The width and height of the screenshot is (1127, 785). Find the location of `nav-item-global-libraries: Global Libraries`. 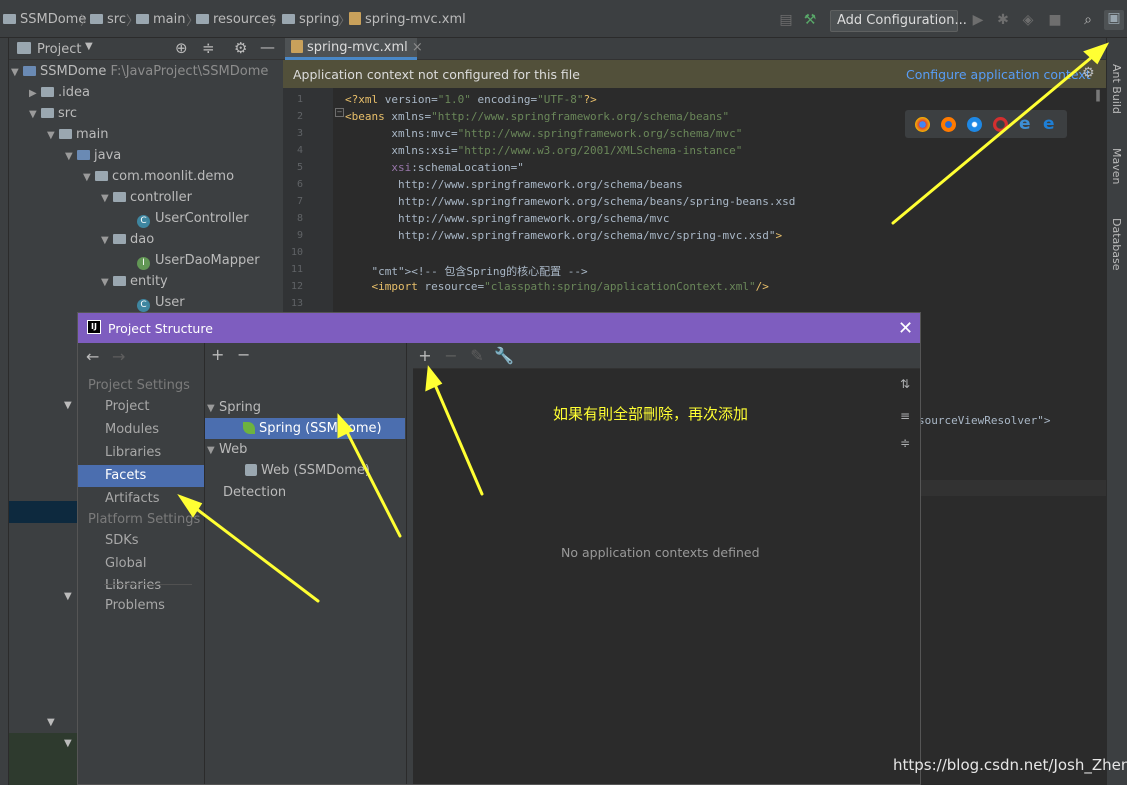

nav-item-global-libraries: Global Libraries is located at coordinates (141, 573).